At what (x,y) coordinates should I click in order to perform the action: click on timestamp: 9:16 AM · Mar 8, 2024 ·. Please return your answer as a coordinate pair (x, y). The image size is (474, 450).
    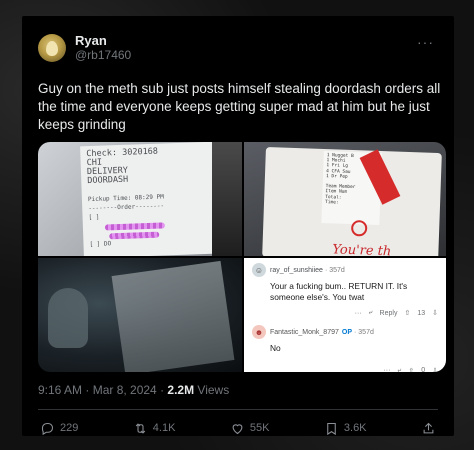
    Looking at the image, I should click on (102, 390).